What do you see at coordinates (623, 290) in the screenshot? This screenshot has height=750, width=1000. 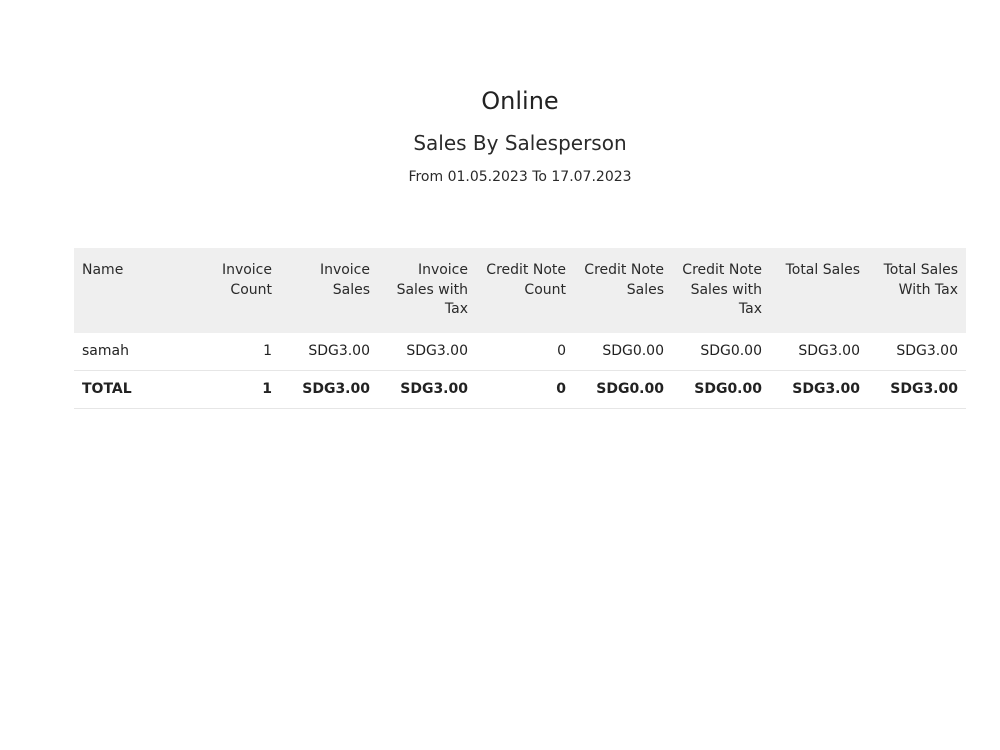 I see `header-credit-note-sales: Credit Note Sales` at bounding box center [623, 290].